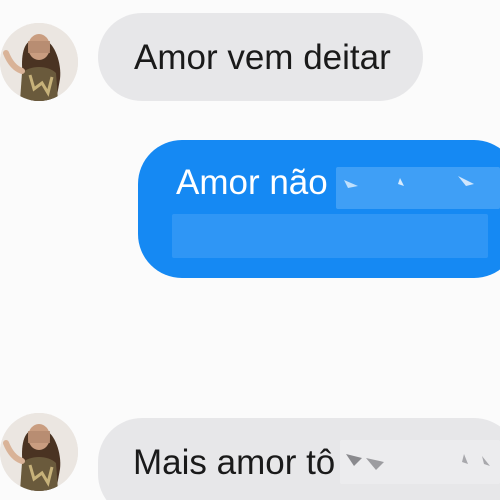 The width and height of the screenshot is (500, 500). What do you see at coordinates (234, 462) in the screenshot?
I see `message-text: Mais amor tô` at bounding box center [234, 462].